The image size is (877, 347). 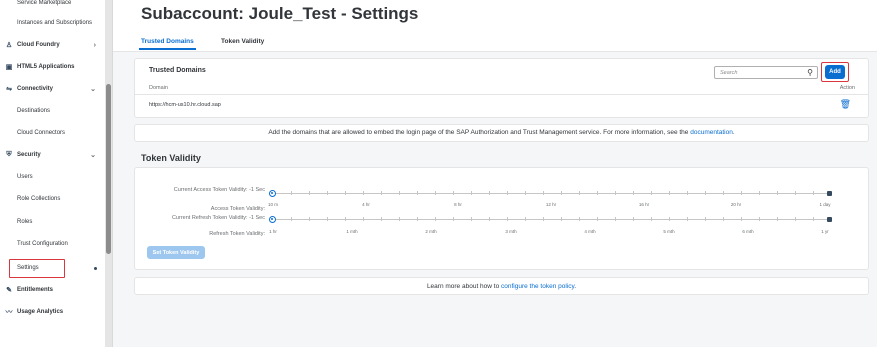 I want to click on refresh-tick-label: 4 mth, so click(x=590, y=231).